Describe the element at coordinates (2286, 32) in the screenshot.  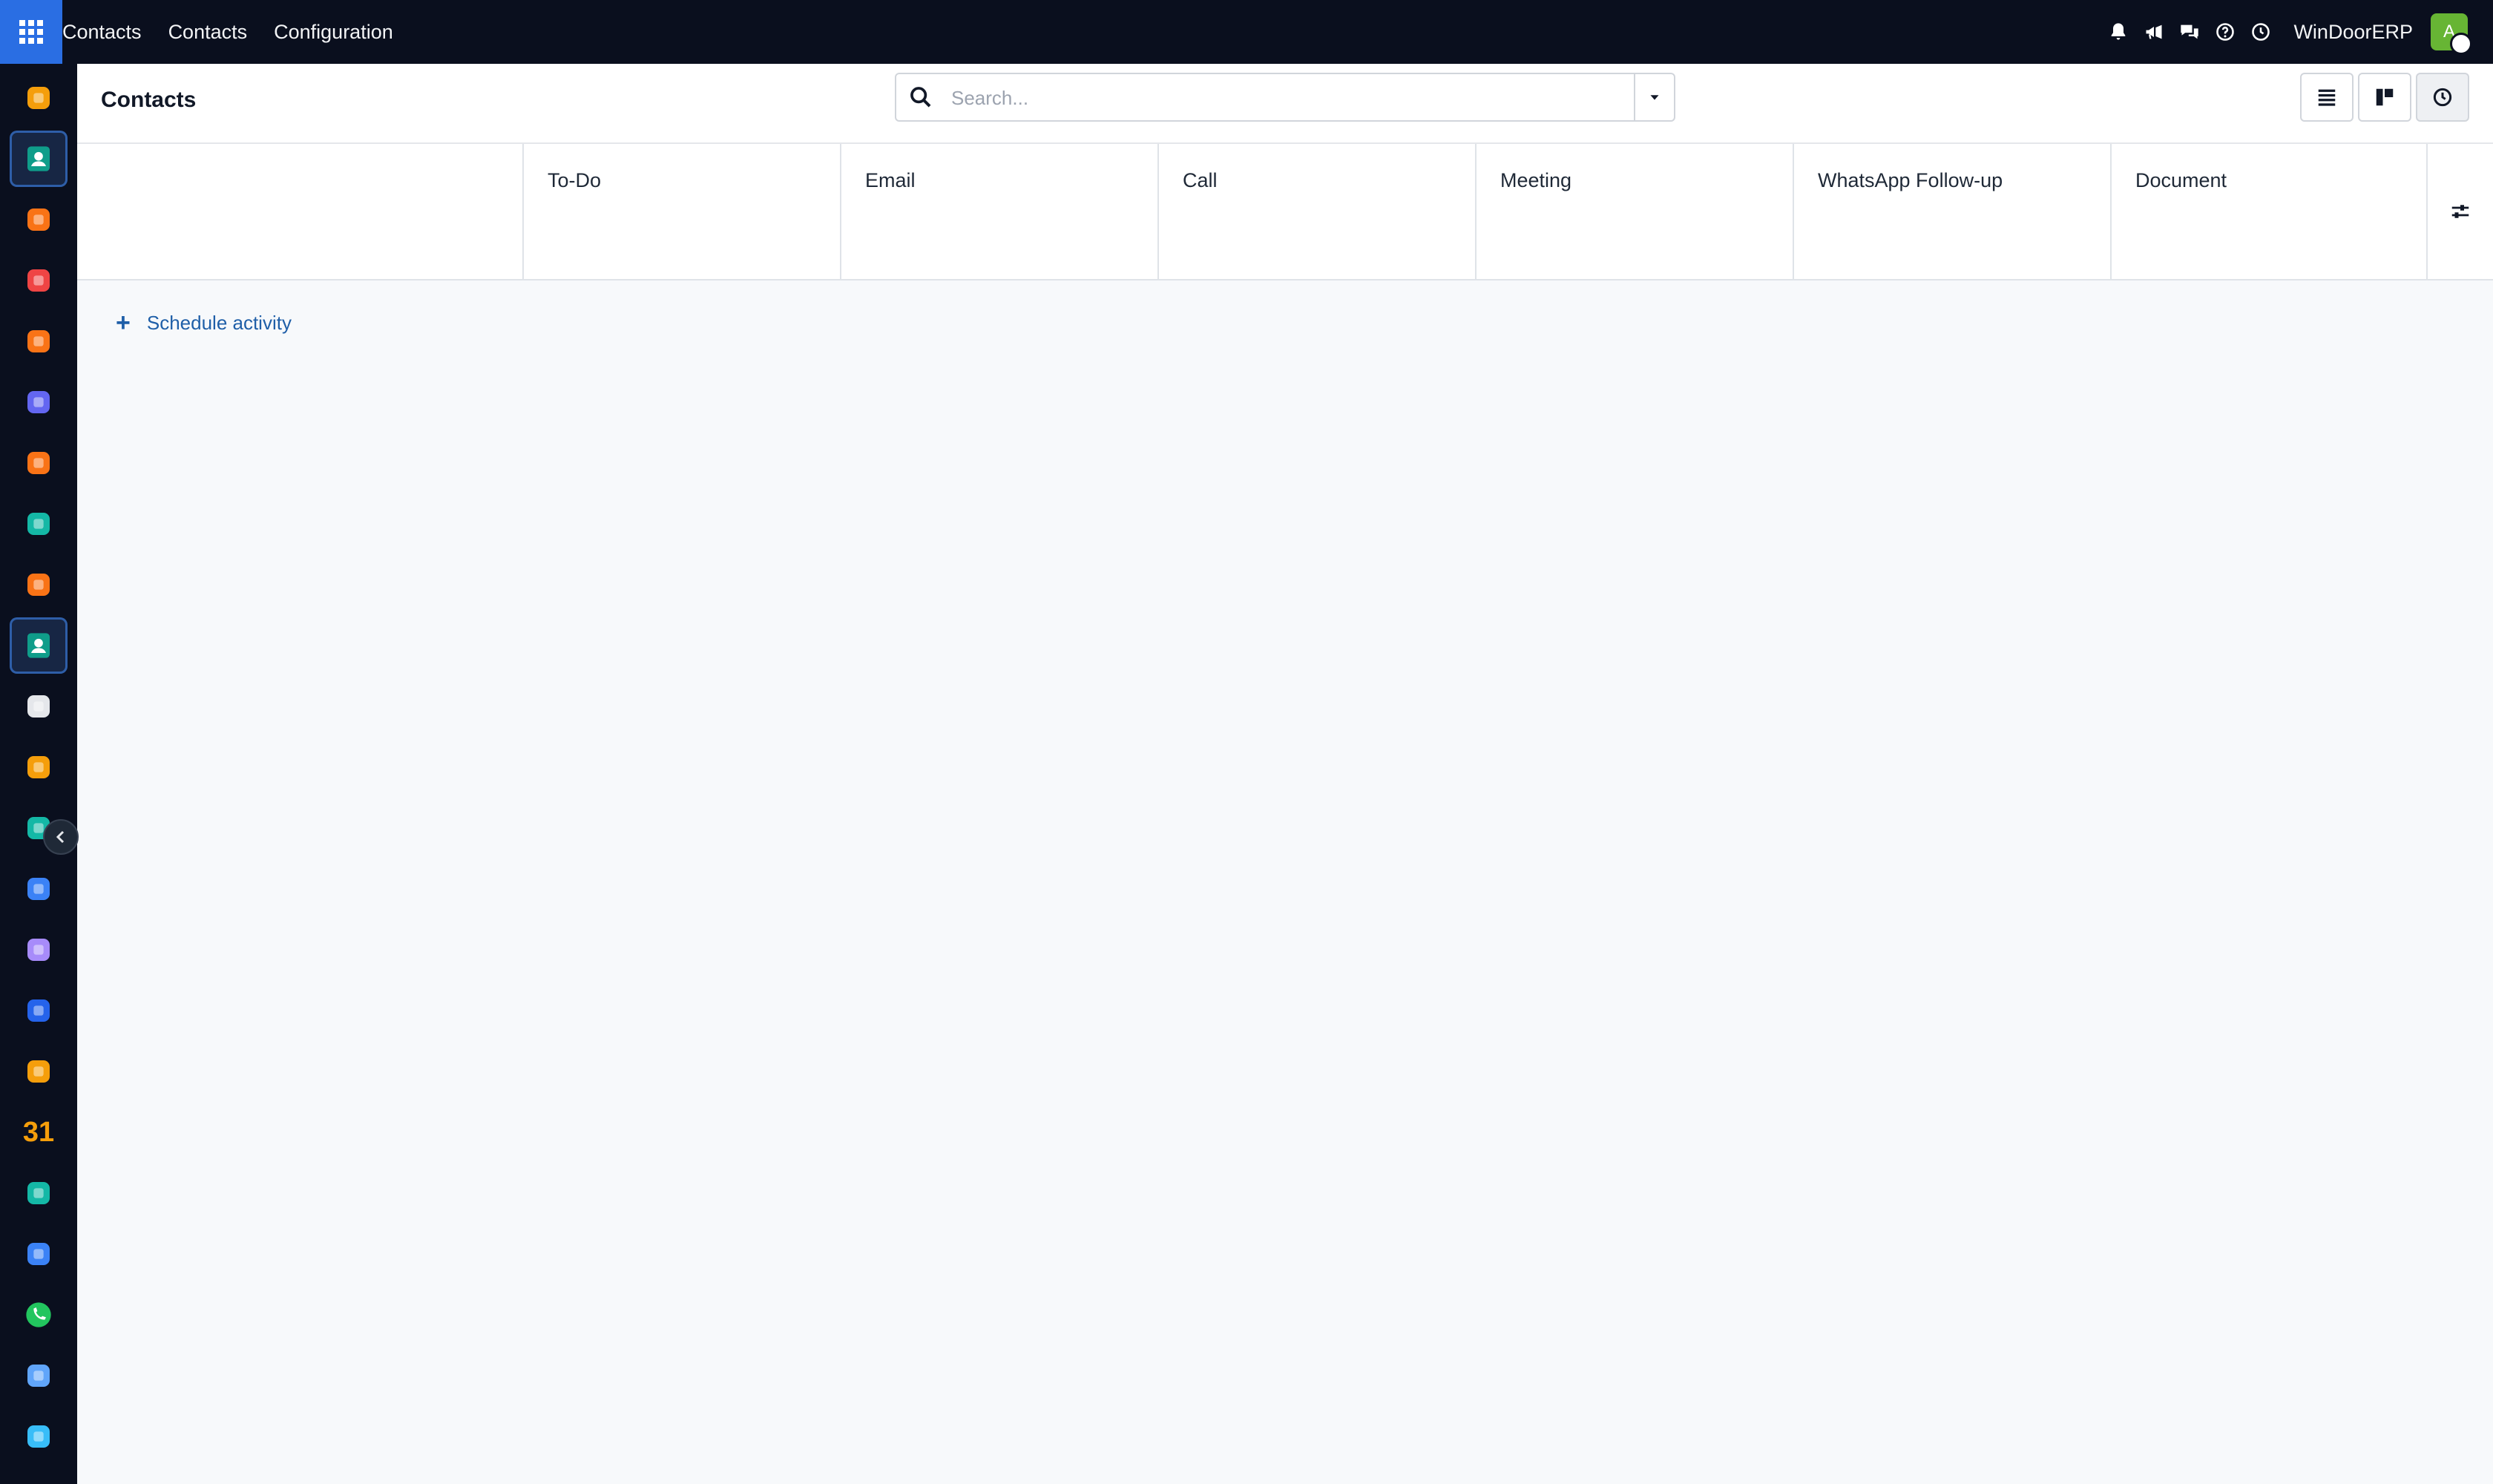
I see `systray: WinDoorERP A` at that location.